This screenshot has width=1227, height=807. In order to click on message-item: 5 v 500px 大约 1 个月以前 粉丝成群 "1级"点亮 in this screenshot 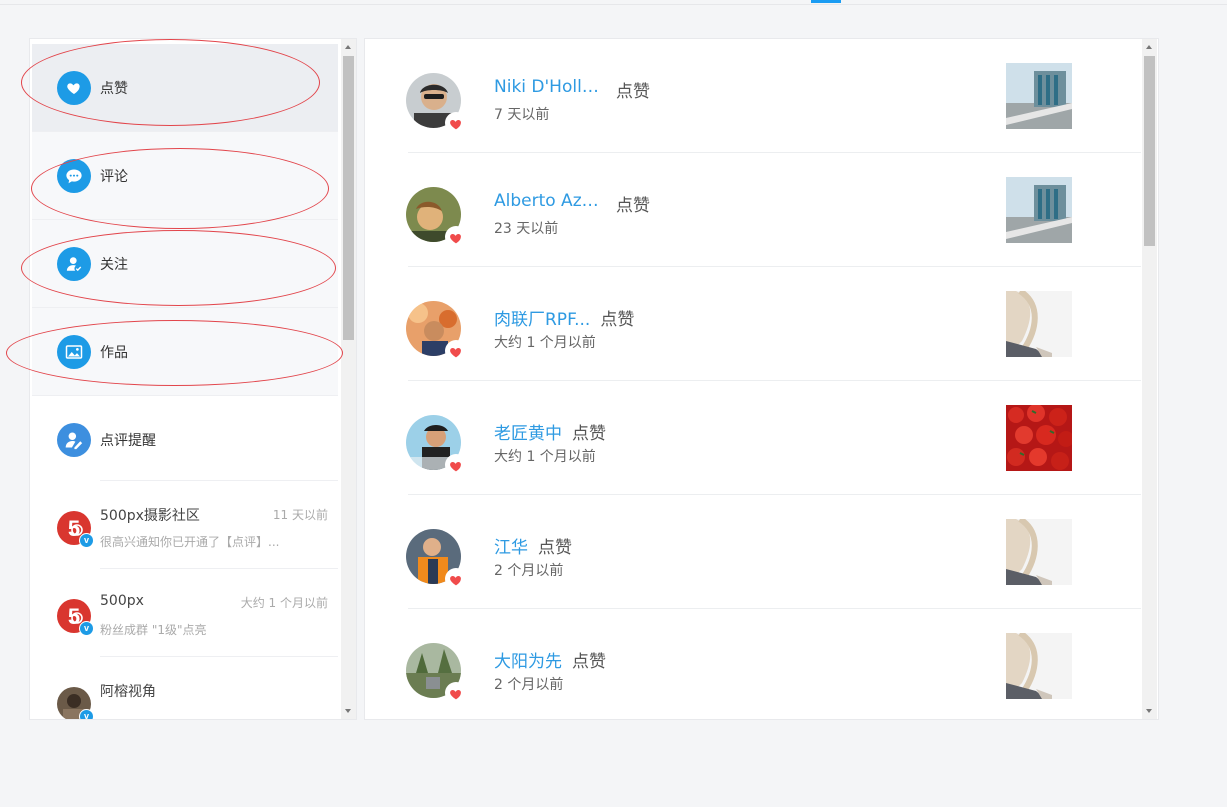, I will do `click(185, 613)`.